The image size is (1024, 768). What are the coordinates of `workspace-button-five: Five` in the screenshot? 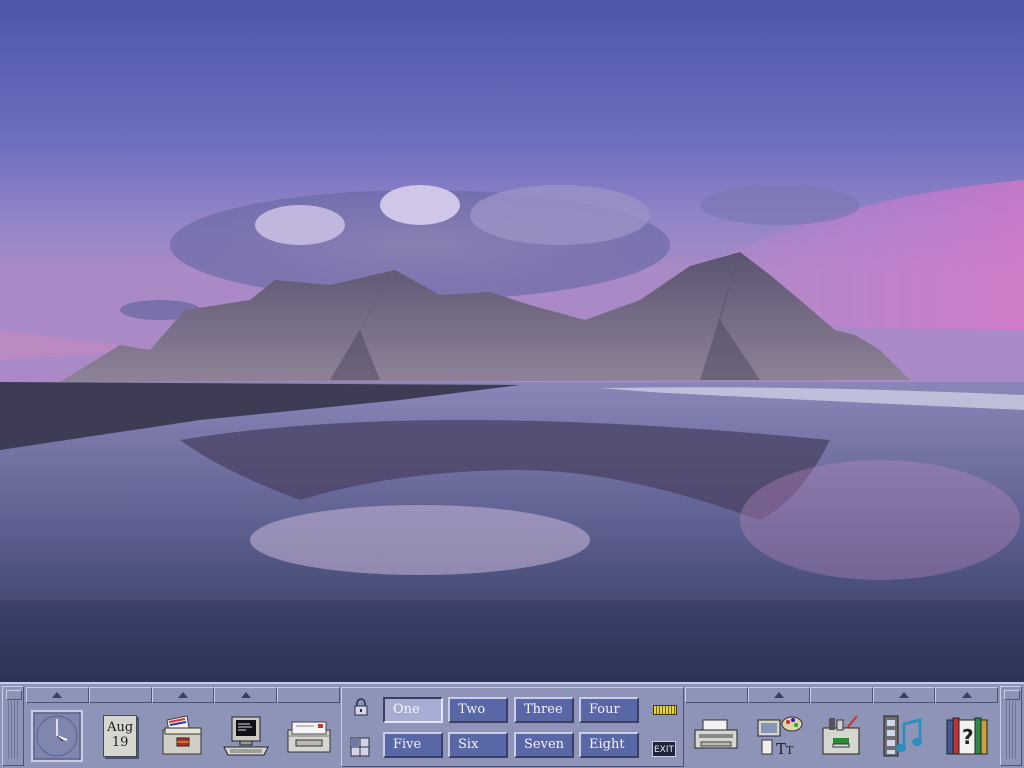 It's located at (413, 745).